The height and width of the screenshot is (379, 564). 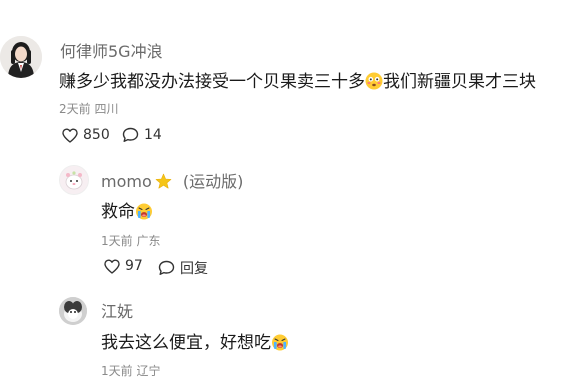 I want to click on comment-meta: 1天前 辽宁, so click(x=130, y=370).